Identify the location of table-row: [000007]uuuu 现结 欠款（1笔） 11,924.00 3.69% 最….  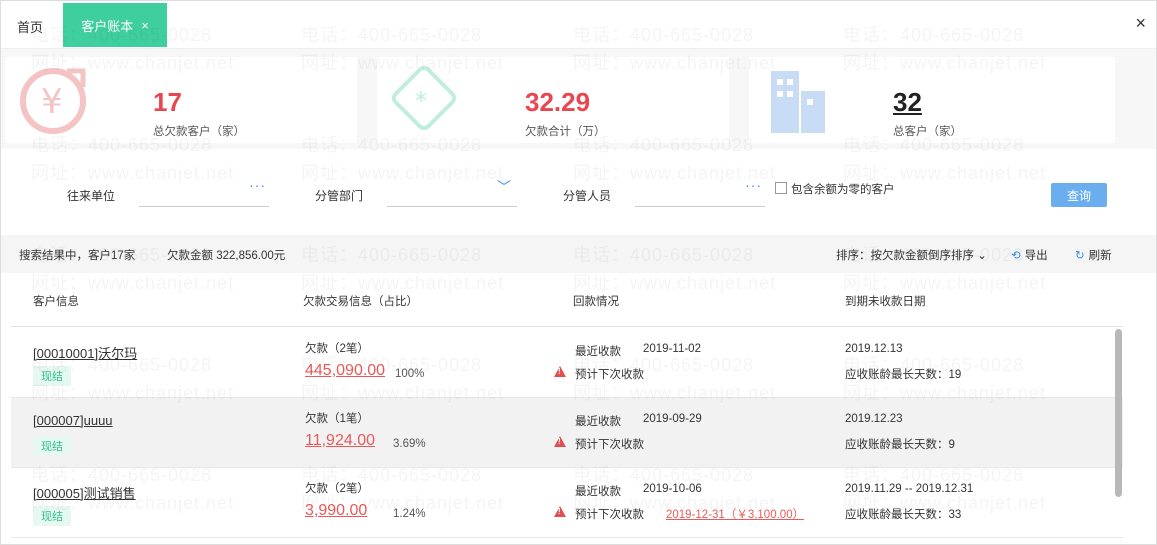
(567, 433).